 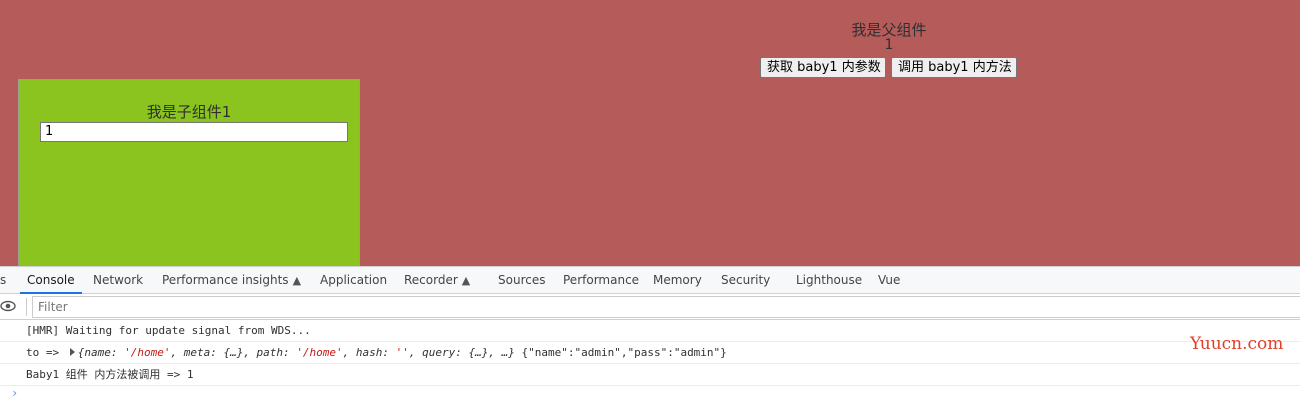 What do you see at coordinates (3, 280) in the screenshot?
I see `tab-truncated: s` at bounding box center [3, 280].